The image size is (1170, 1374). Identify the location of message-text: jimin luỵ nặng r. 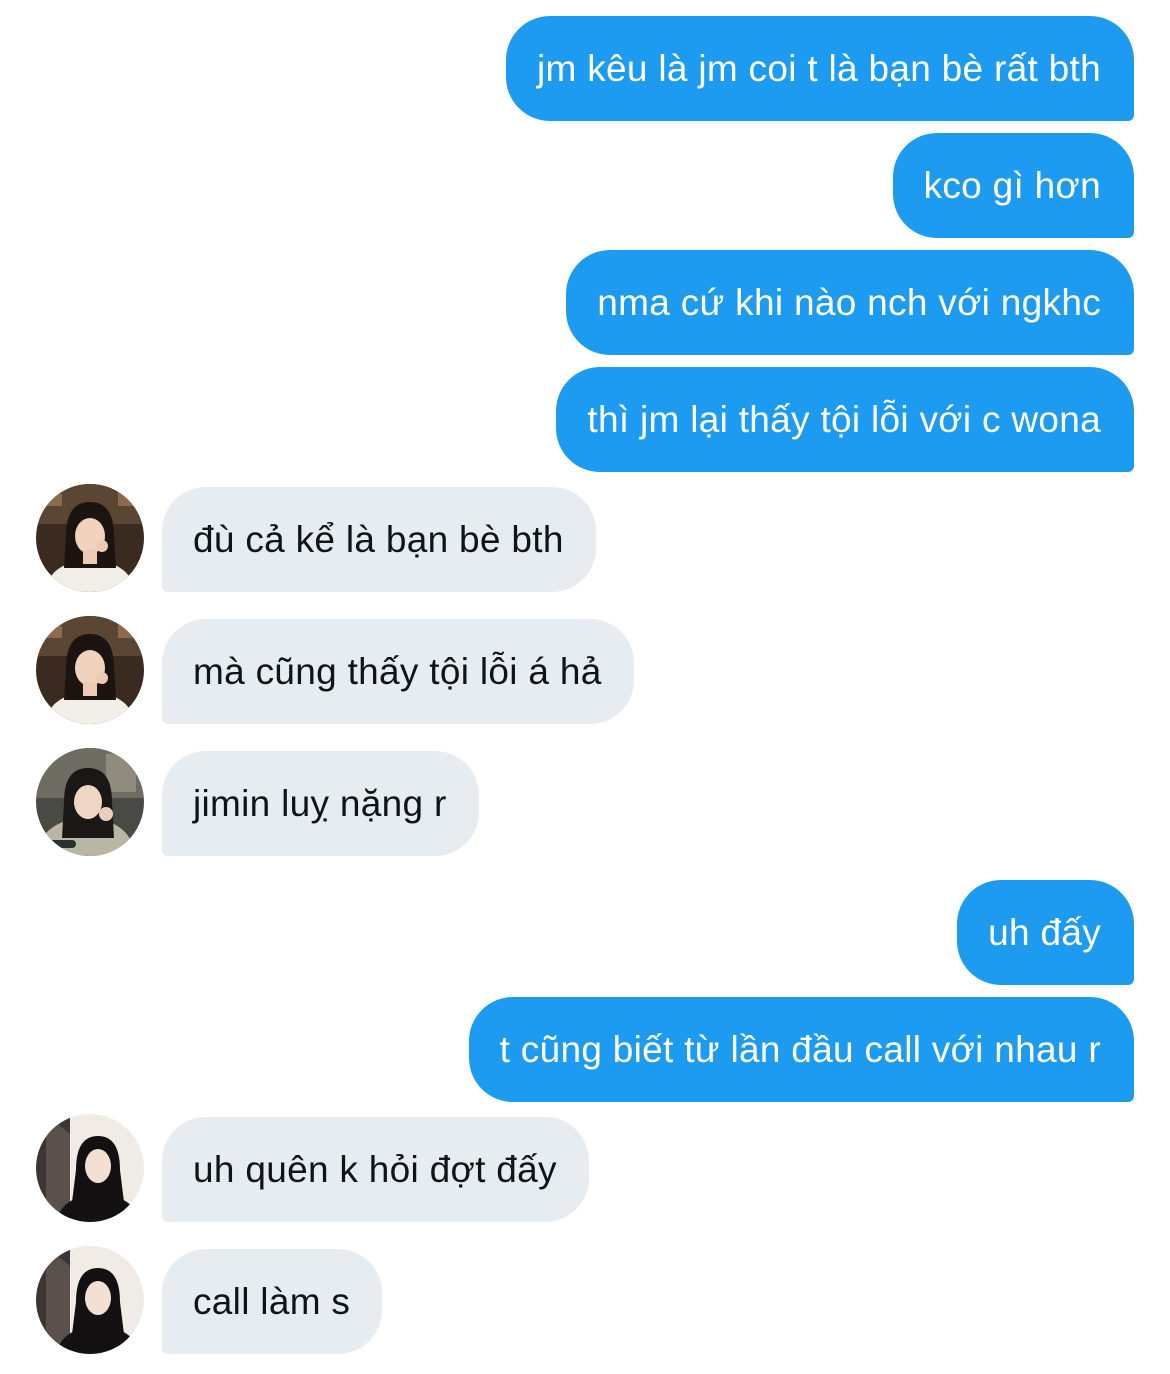
(320, 803).